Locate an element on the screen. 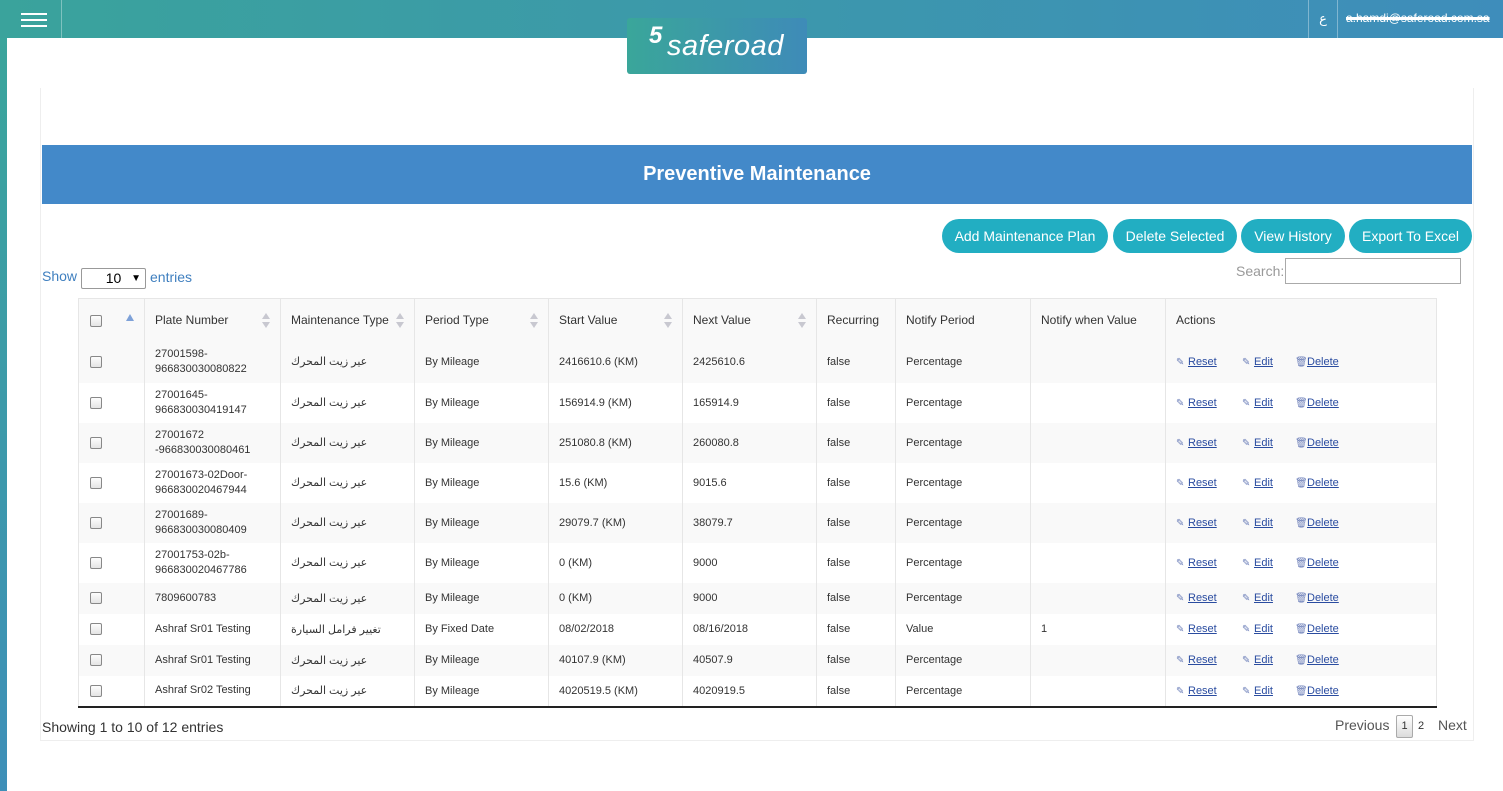 Image resolution: width=1503 pixels, height=791 pixels. header-period-type: Period Type is located at coordinates (481, 319).